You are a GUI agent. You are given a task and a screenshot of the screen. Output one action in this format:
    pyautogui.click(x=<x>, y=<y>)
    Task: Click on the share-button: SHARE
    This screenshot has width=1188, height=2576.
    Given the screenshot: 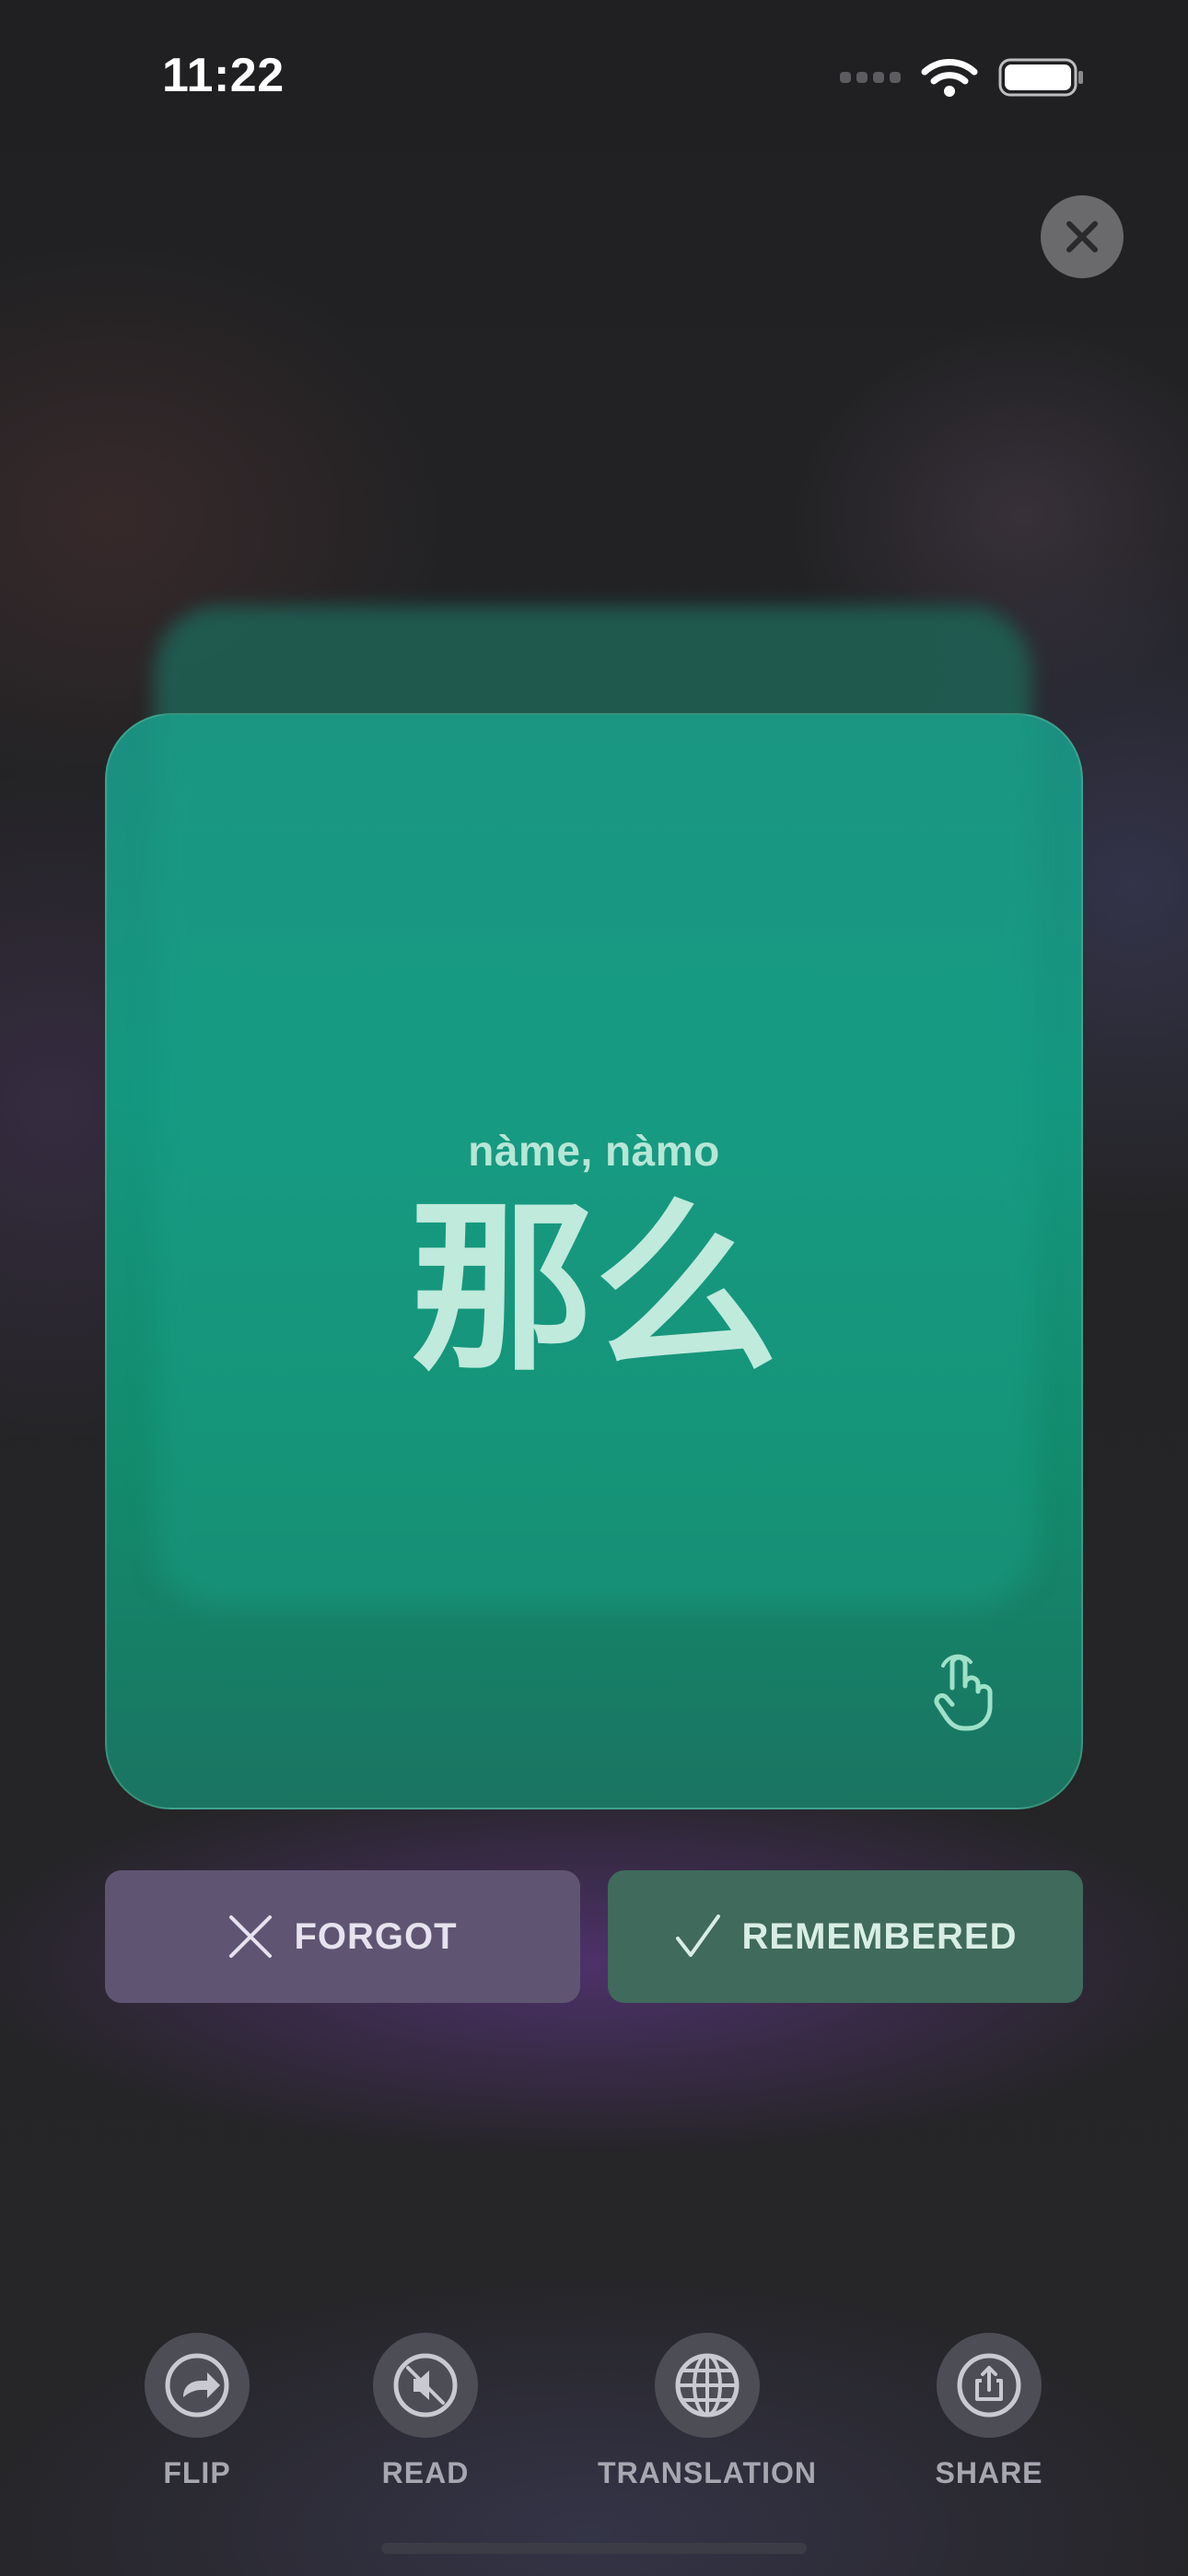 What is the action you would take?
    pyautogui.click(x=989, y=2411)
    